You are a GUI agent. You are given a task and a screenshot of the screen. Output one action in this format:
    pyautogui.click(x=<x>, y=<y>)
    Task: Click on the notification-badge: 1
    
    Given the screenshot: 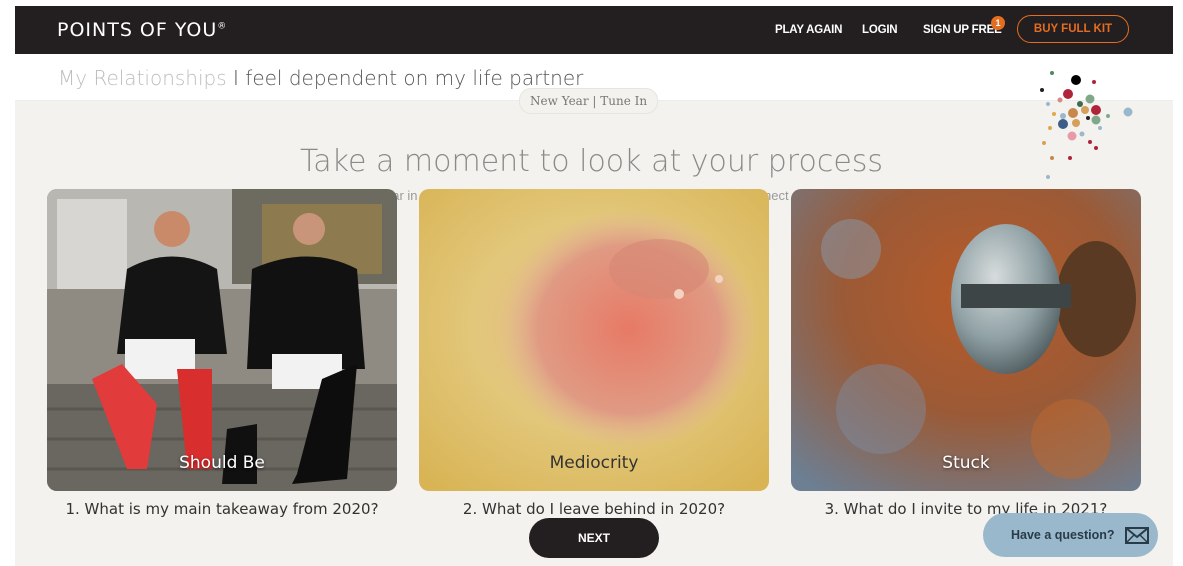 What is the action you would take?
    pyautogui.click(x=998, y=23)
    